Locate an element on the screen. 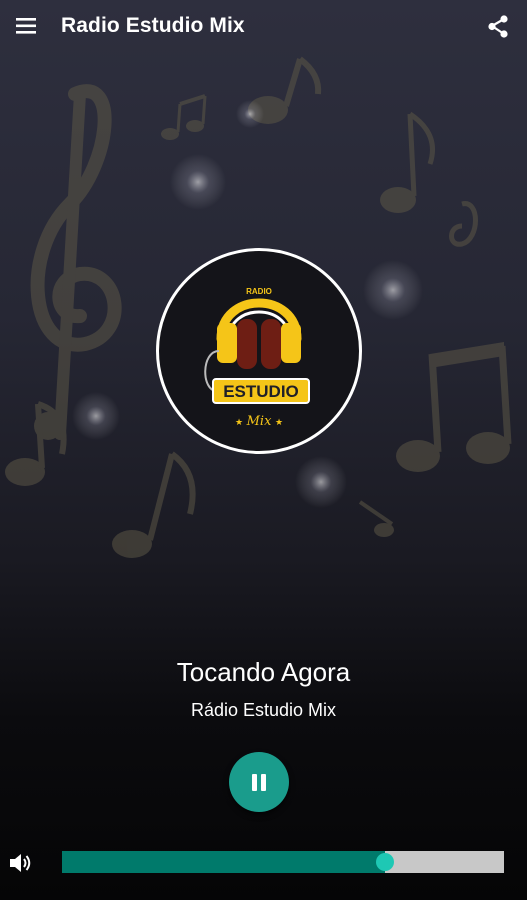 The height and width of the screenshot is (900, 527). app-title: Radio Estudio Mix is located at coordinates (153, 25).